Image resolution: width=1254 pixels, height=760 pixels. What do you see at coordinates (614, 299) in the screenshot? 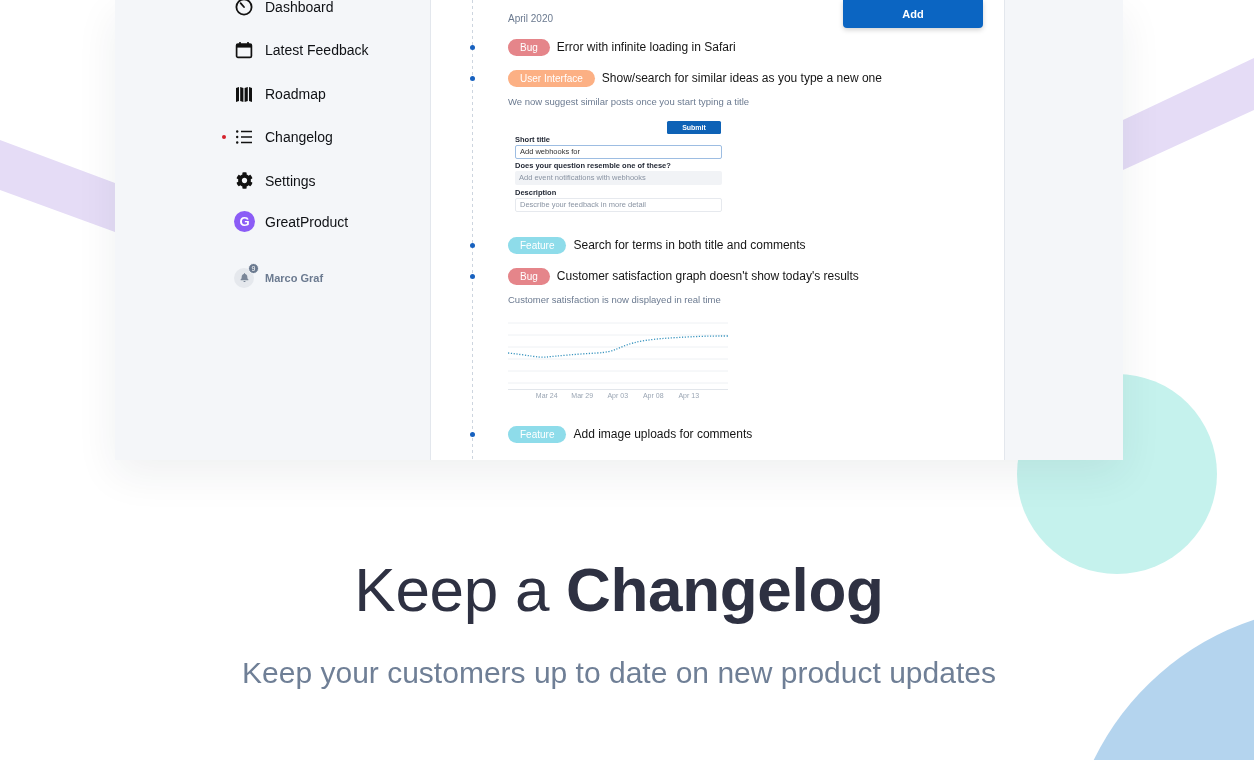
I see `entry-description: Customer satisfaction is now displayed in real time` at bounding box center [614, 299].